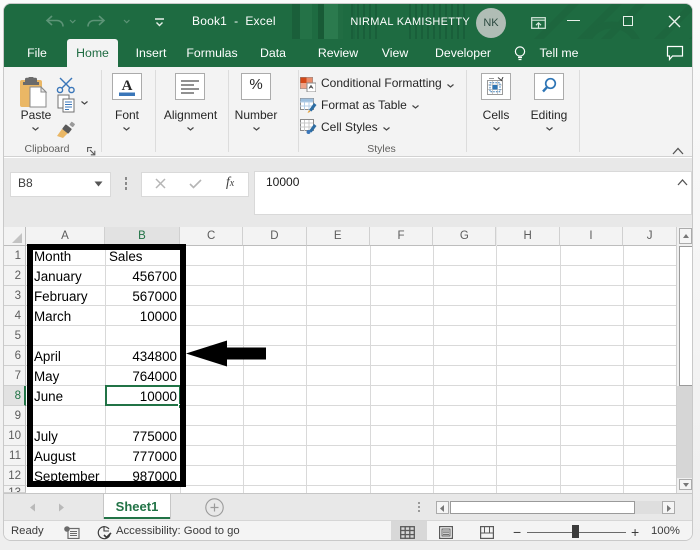 The width and height of the screenshot is (700, 550). I want to click on svg-text: A, so click(127, 86).